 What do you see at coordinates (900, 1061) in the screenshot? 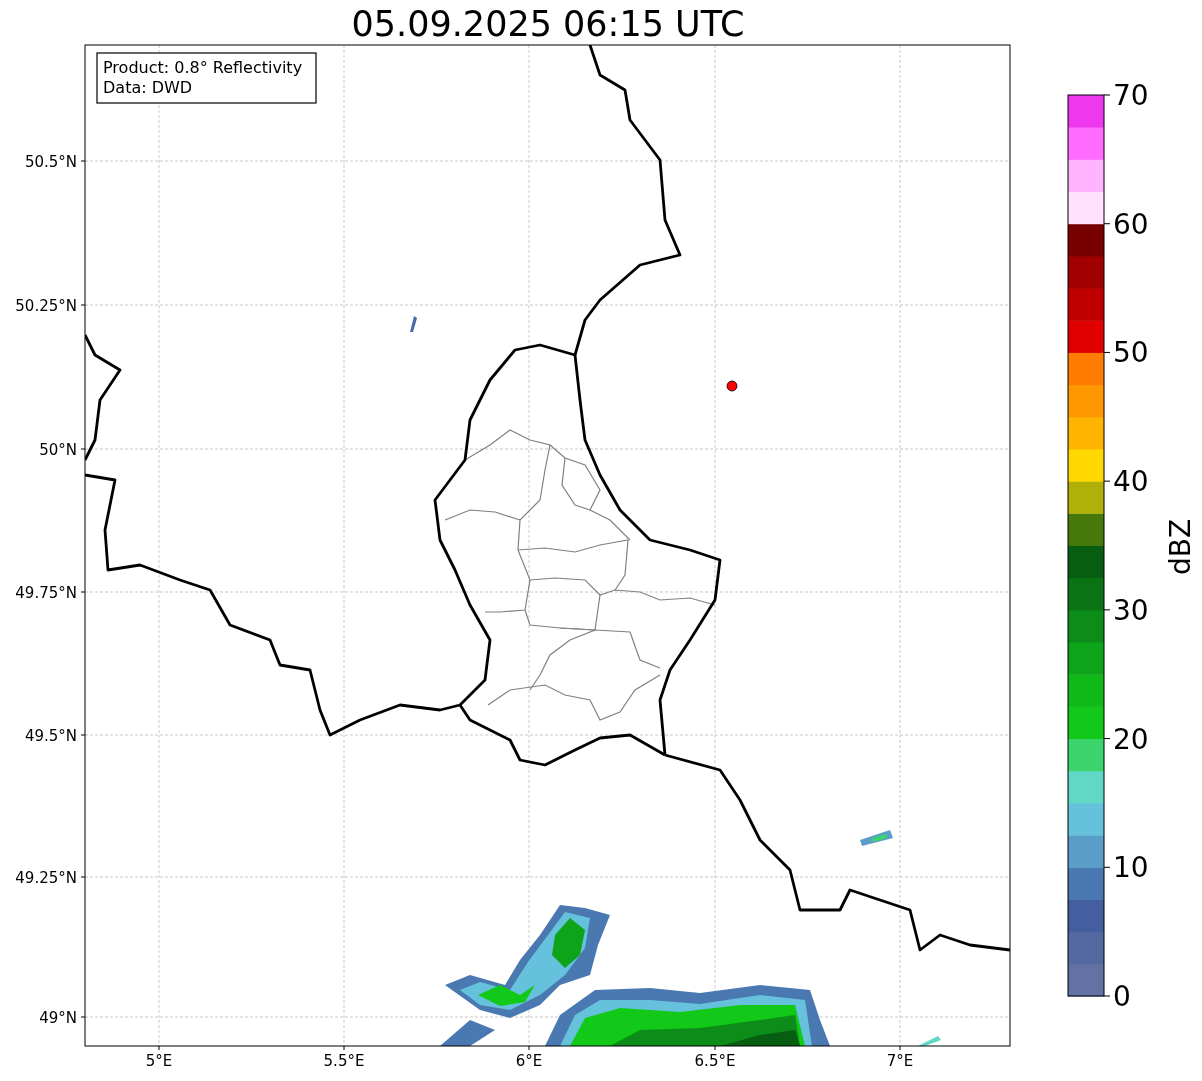
I see `tick-label: 7°E` at bounding box center [900, 1061].